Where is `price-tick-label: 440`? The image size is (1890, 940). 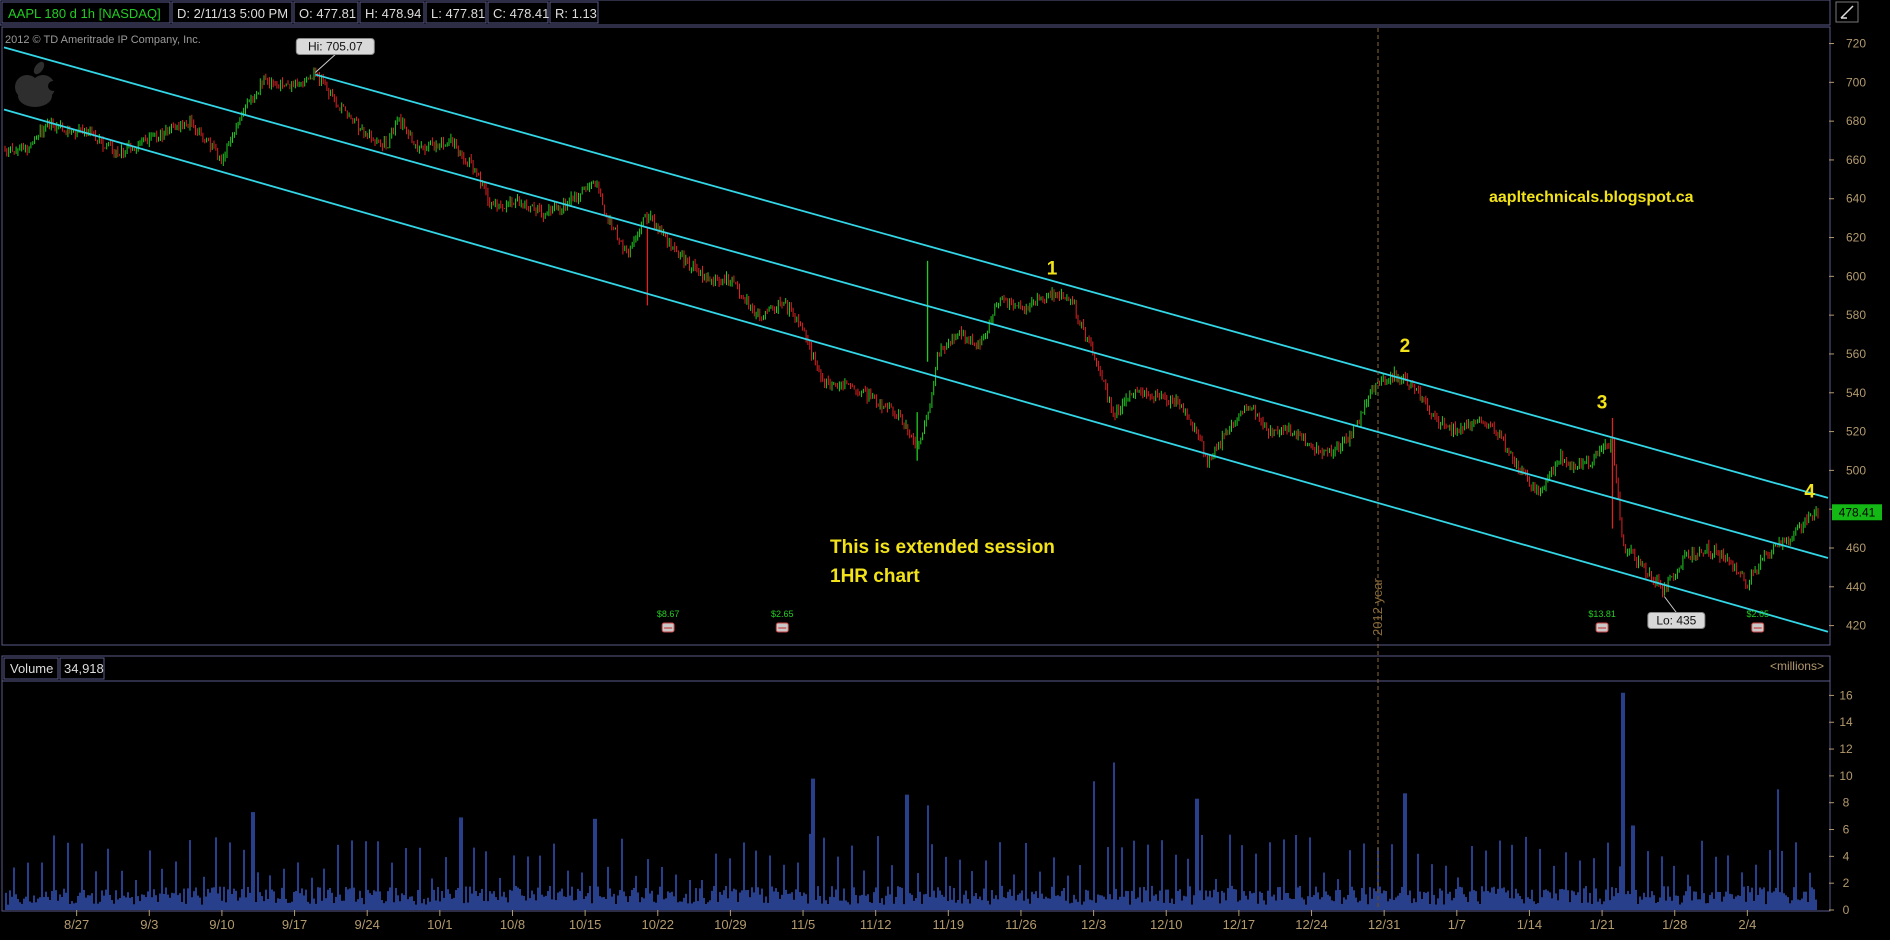 price-tick-label: 440 is located at coordinates (1856, 587).